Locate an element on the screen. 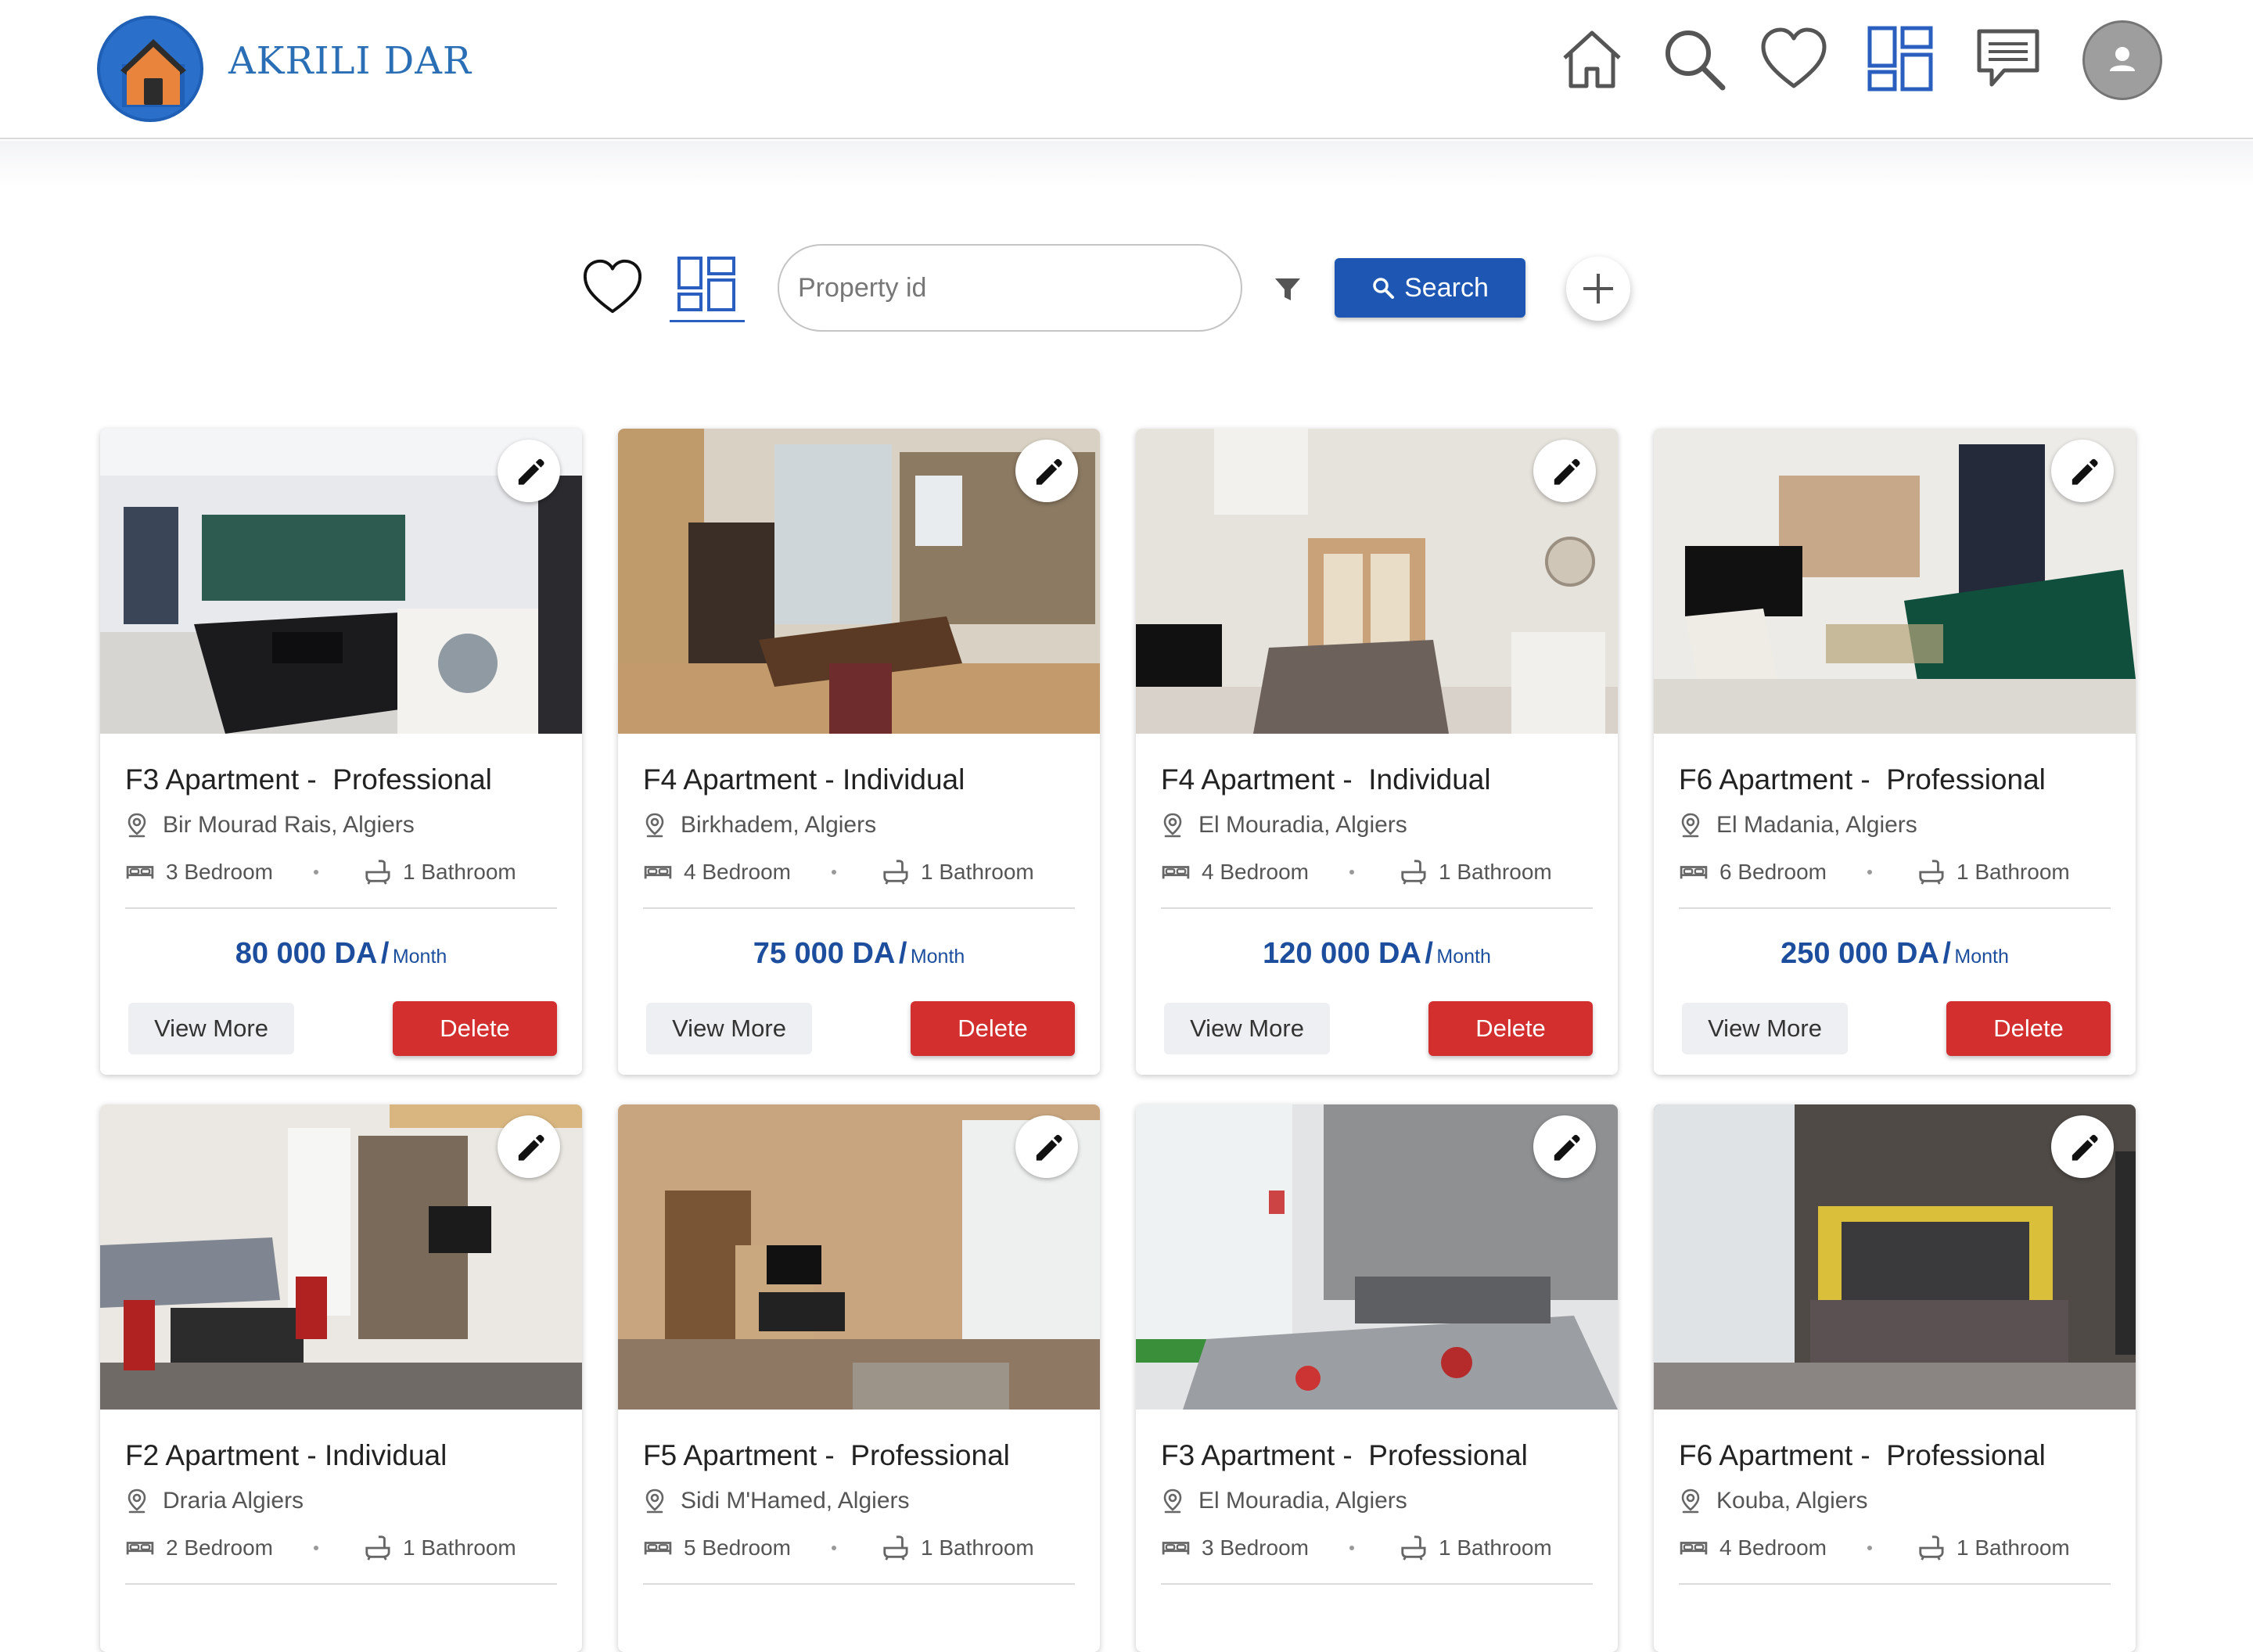 This screenshot has height=1652, width=2253. location-text: Kouba, Algiers is located at coordinates (1792, 1501).